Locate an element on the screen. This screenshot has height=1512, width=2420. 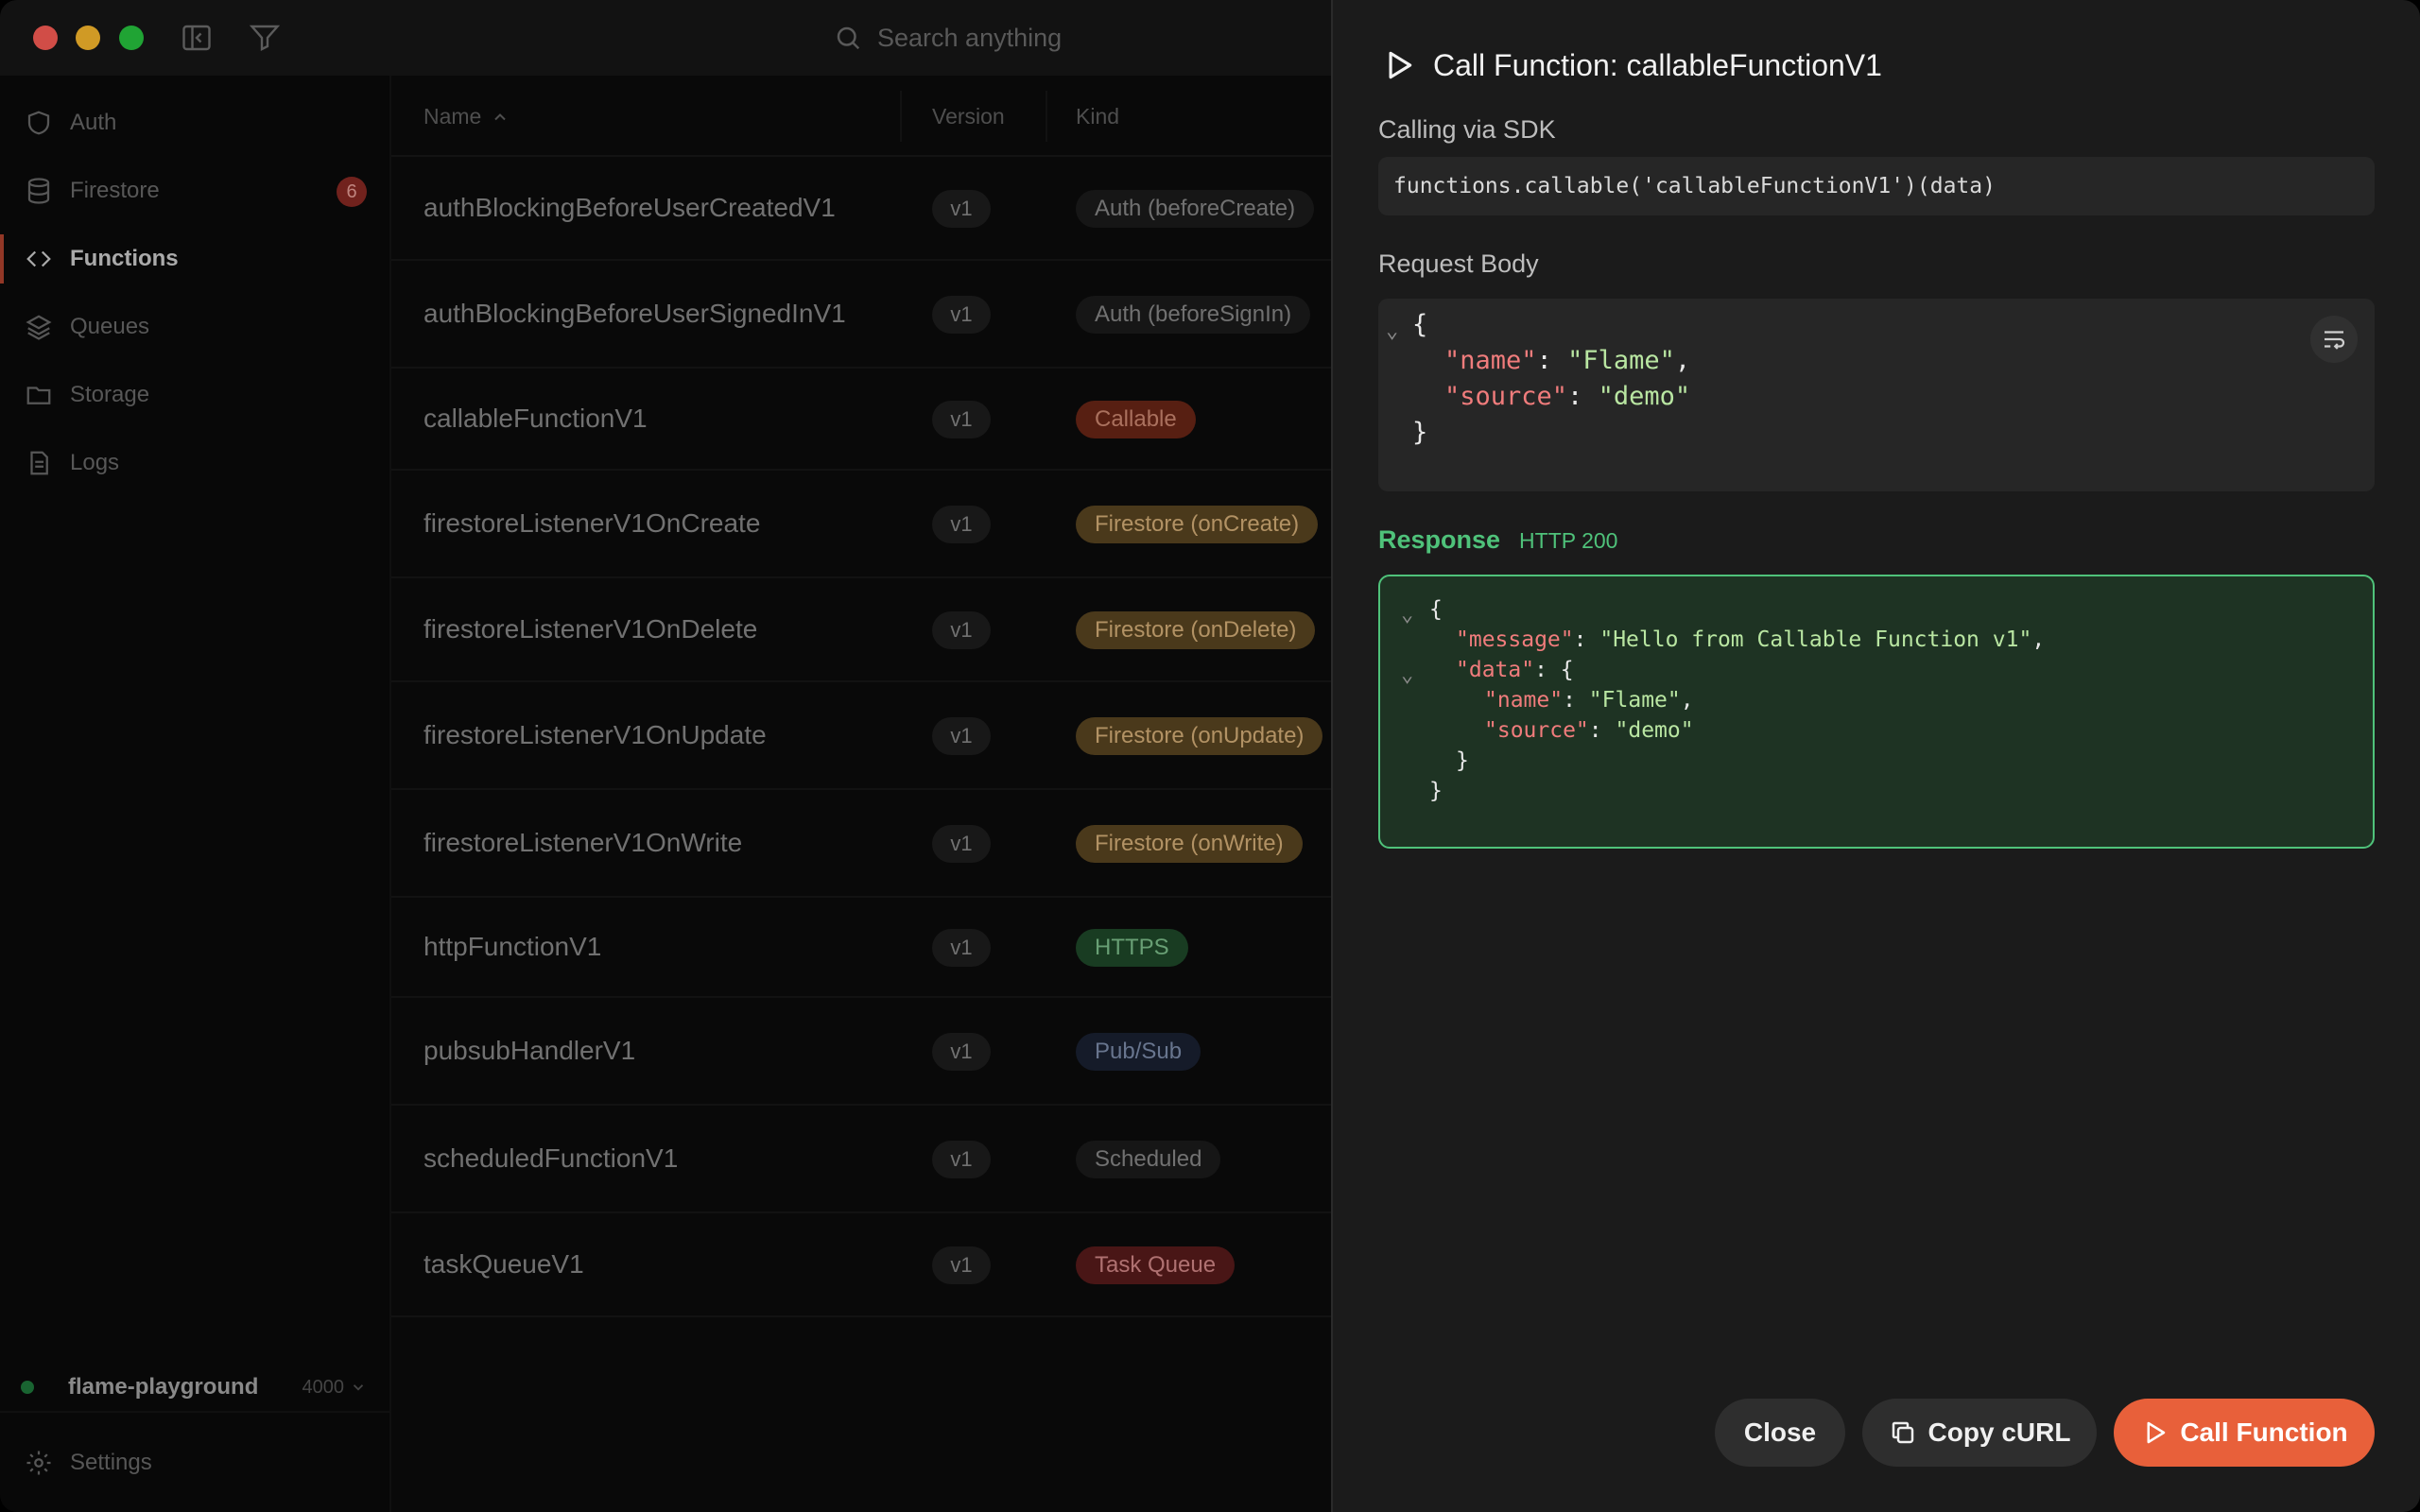
panel-title: Call Function: callableFunctionV1 is located at coordinates (1631, 65).